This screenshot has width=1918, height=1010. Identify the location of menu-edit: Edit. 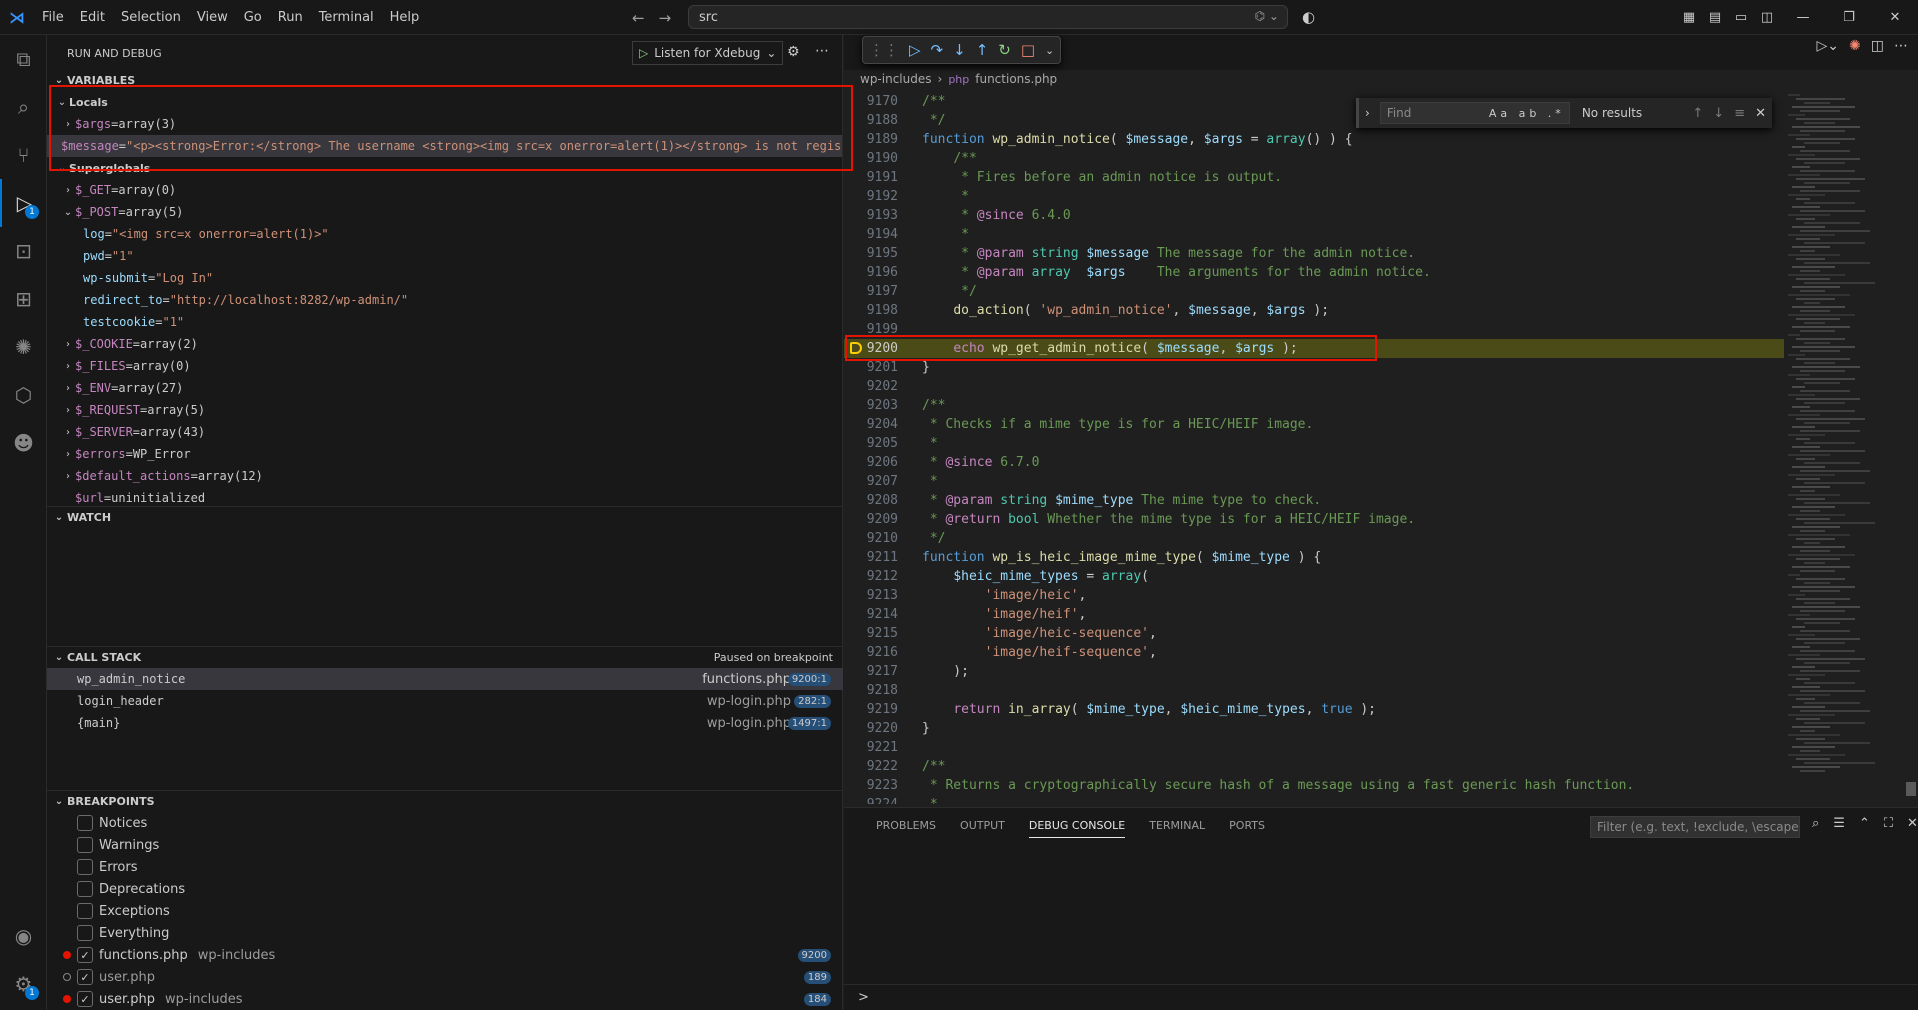
(92, 17).